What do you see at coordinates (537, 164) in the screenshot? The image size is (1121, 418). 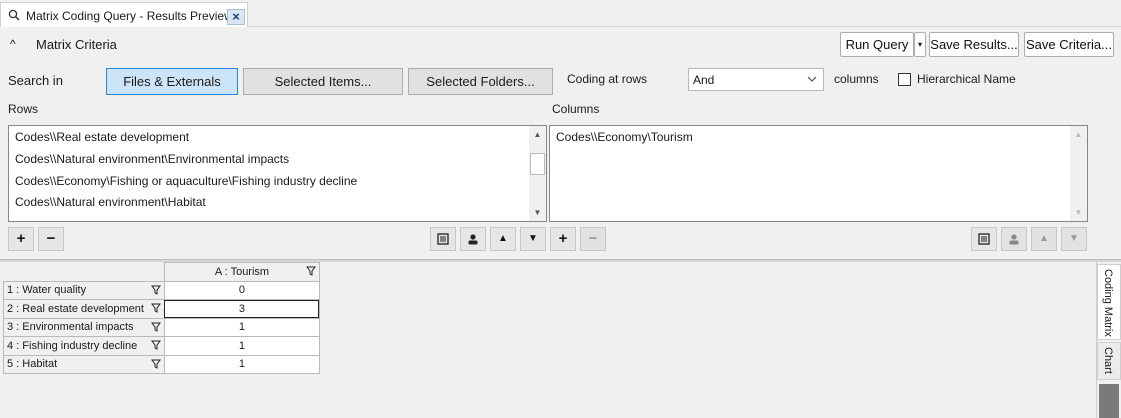 I see `scroll-thumb` at bounding box center [537, 164].